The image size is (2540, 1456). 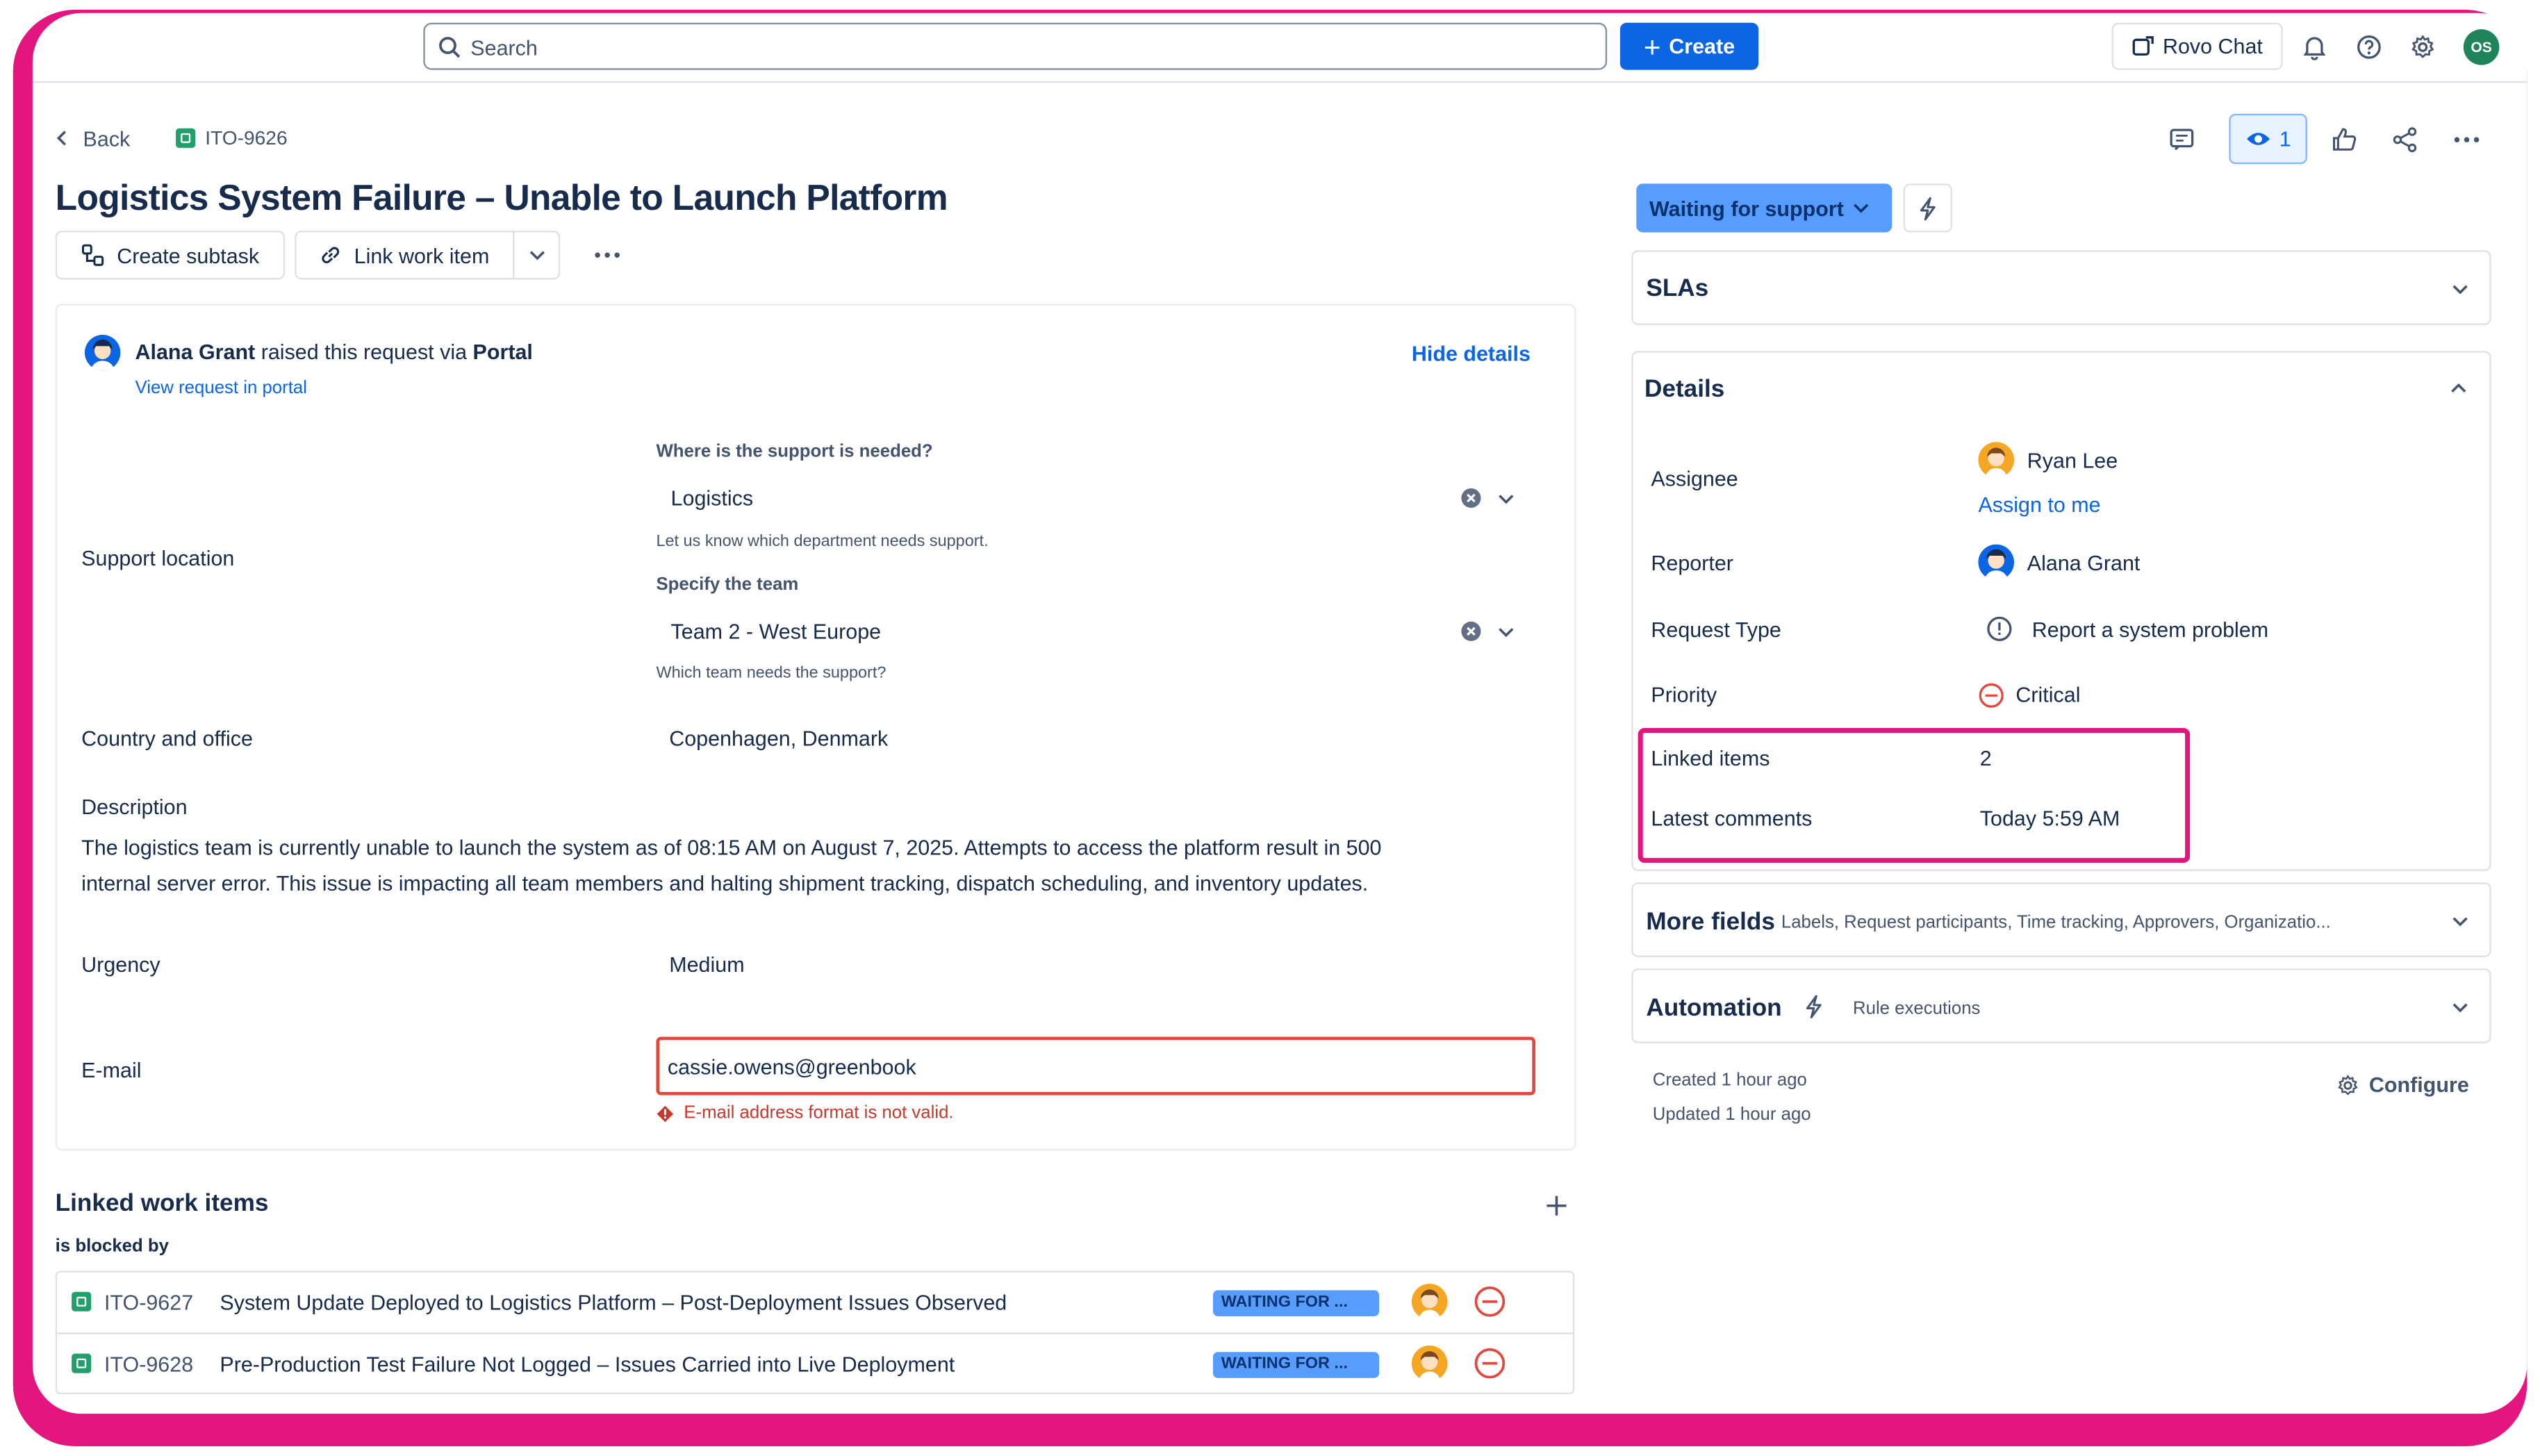 I want to click on reporter-label: Reporter, so click(x=1692, y=564).